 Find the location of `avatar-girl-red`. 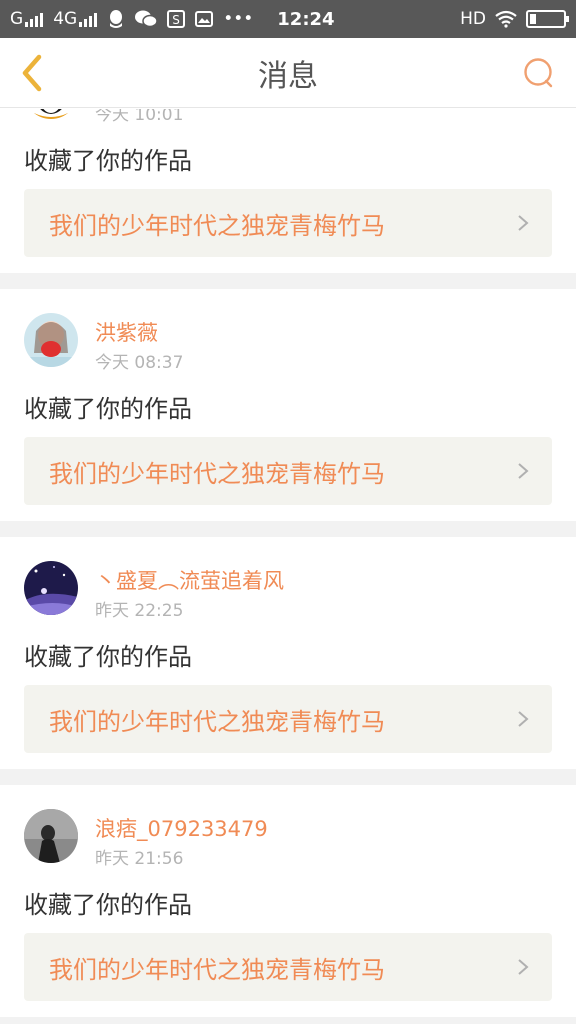

avatar-girl-red is located at coordinates (51, 340).